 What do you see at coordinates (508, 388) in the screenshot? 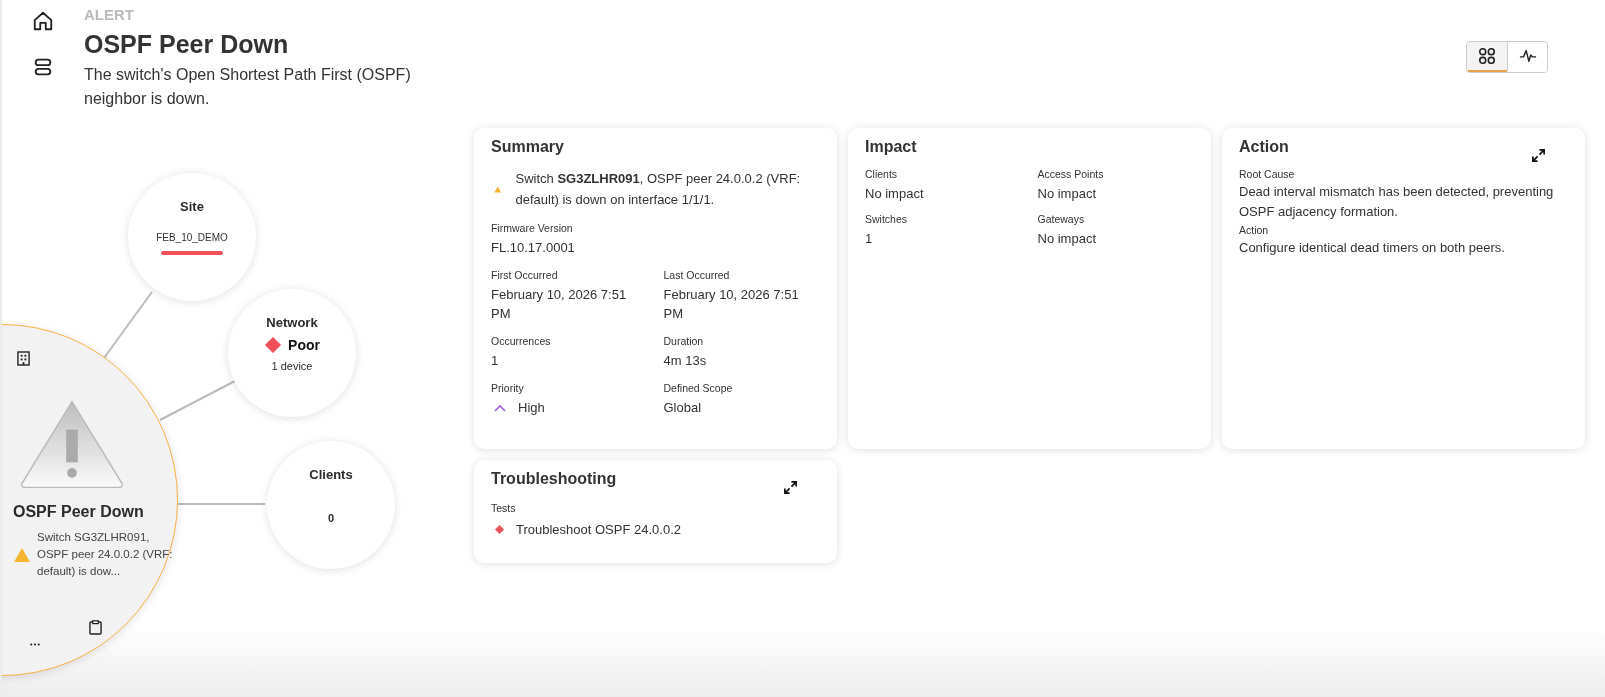
I see `field-label: Priority` at bounding box center [508, 388].